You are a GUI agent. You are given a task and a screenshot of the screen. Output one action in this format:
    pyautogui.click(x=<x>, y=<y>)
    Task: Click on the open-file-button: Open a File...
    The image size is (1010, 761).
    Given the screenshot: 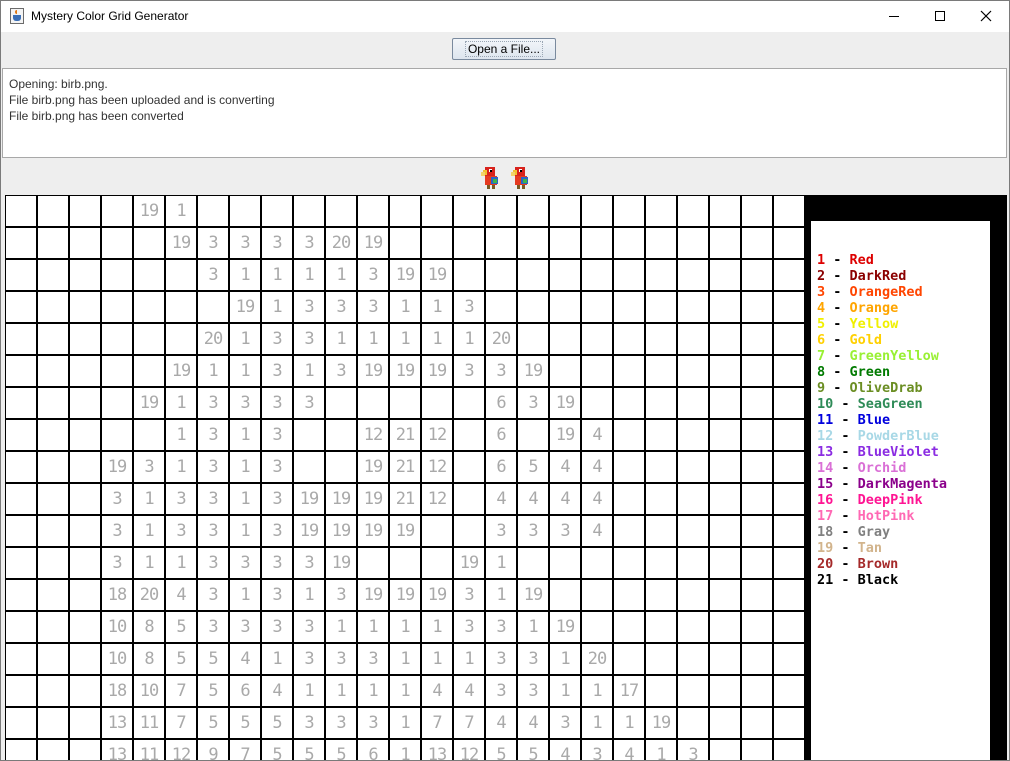 What is the action you would take?
    pyautogui.click(x=504, y=49)
    